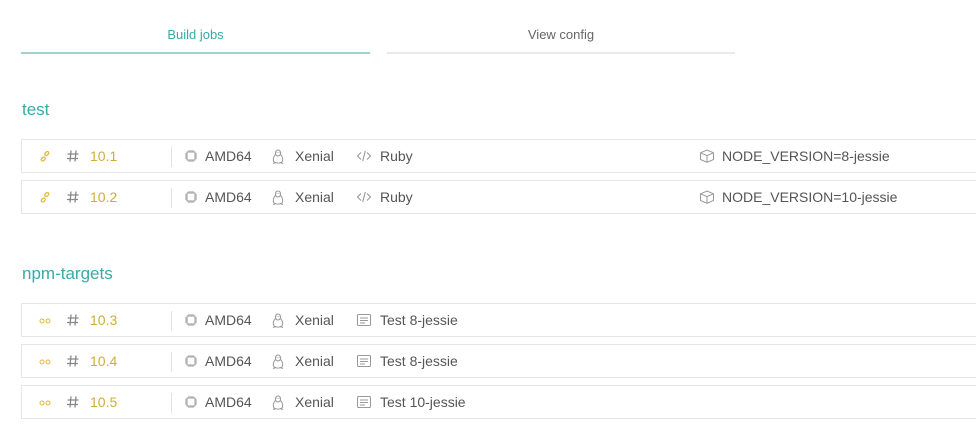  What do you see at coordinates (103, 402) in the screenshot?
I see `job-number: 10.5` at bounding box center [103, 402].